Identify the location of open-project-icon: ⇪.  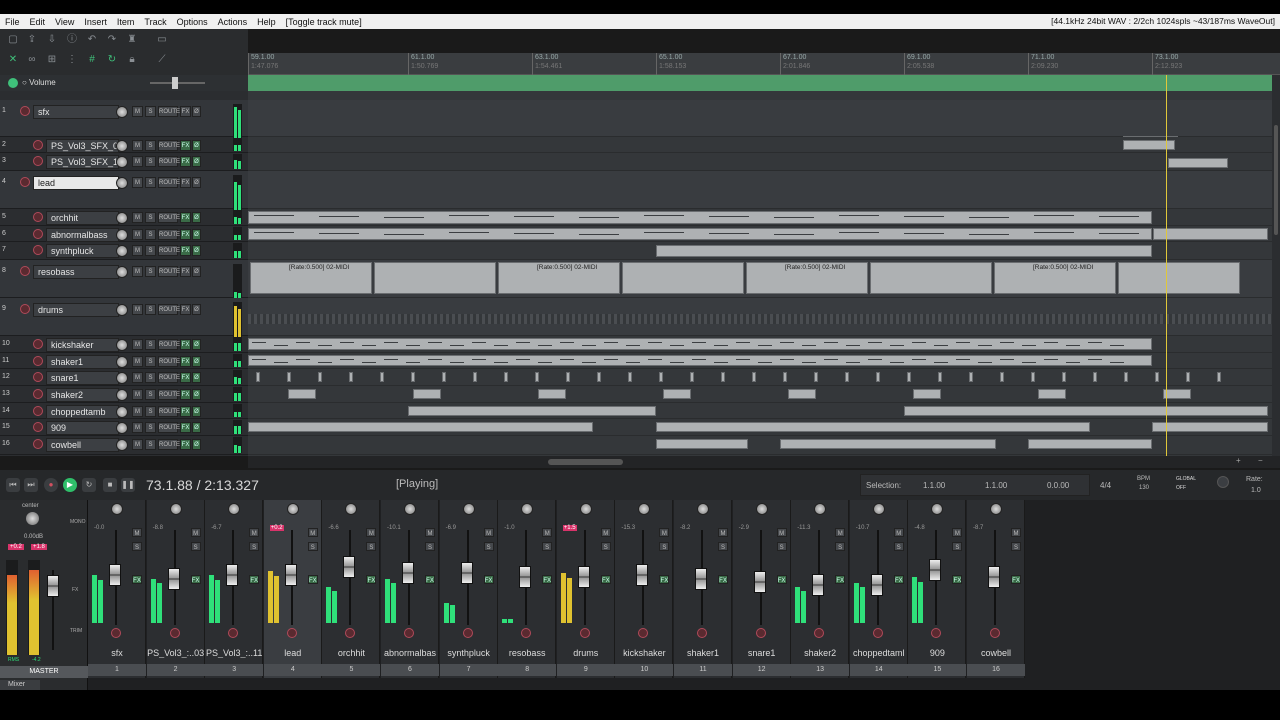
(32, 40).